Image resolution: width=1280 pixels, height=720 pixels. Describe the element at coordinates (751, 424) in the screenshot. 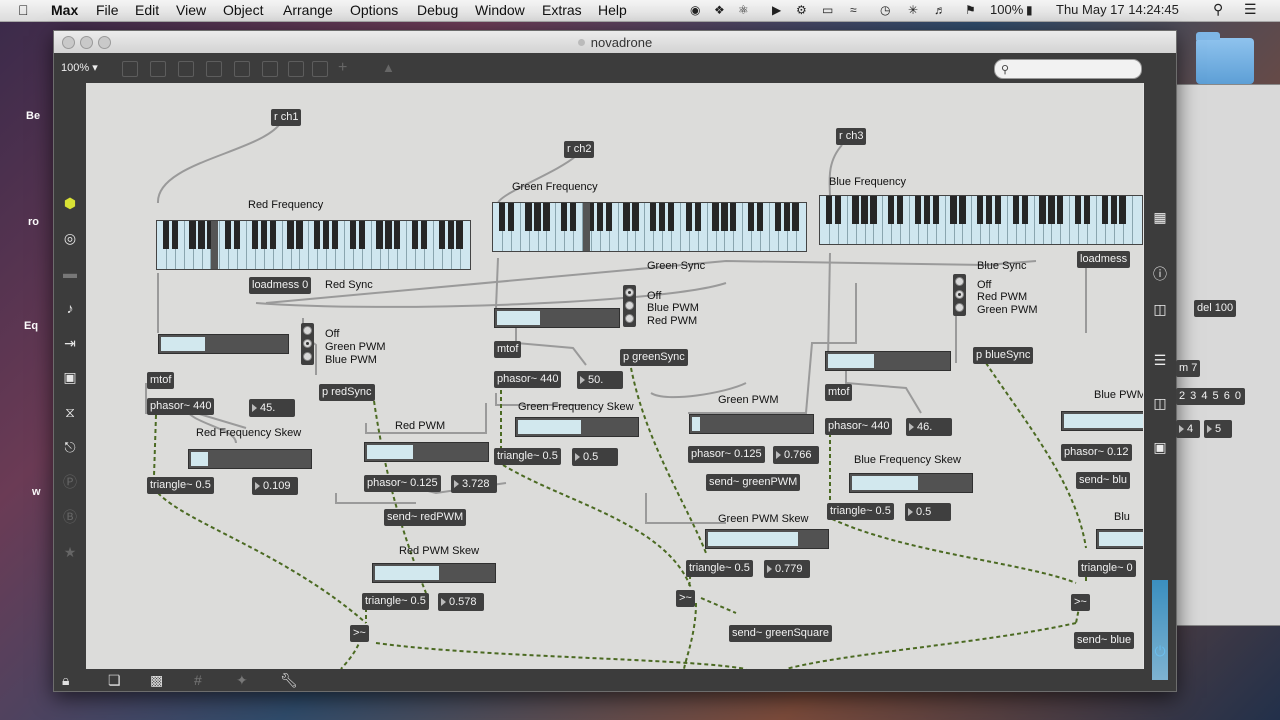

I see `green-pwm-slider` at that location.